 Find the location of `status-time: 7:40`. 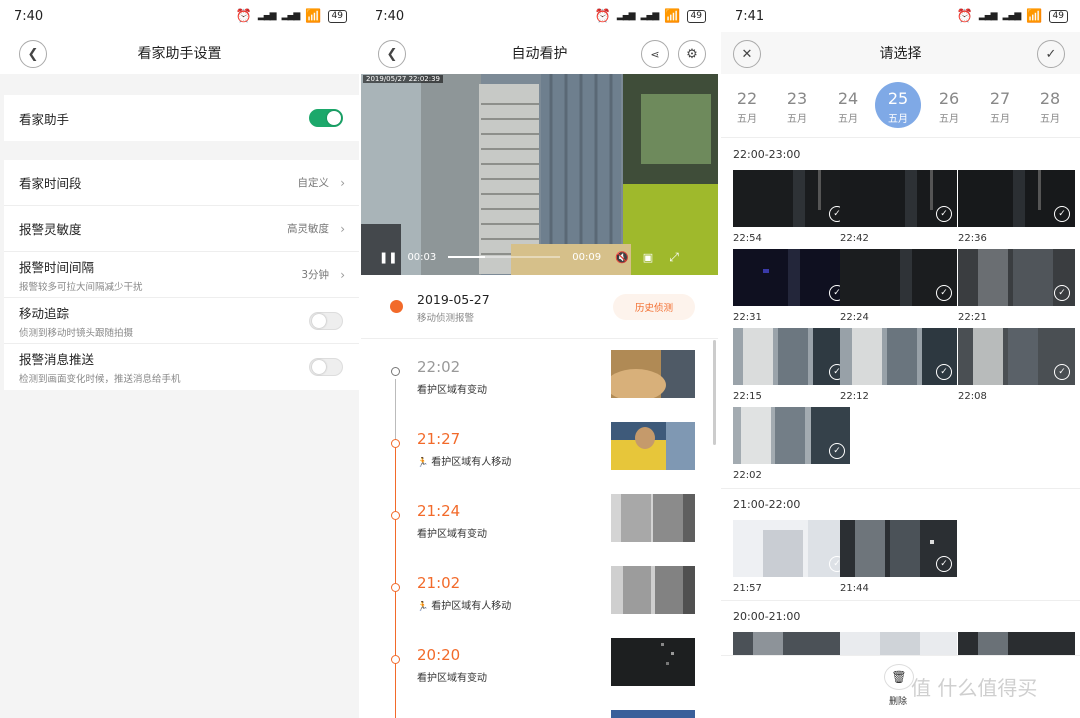

status-time: 7:40 is located at coordinates (29, 16).